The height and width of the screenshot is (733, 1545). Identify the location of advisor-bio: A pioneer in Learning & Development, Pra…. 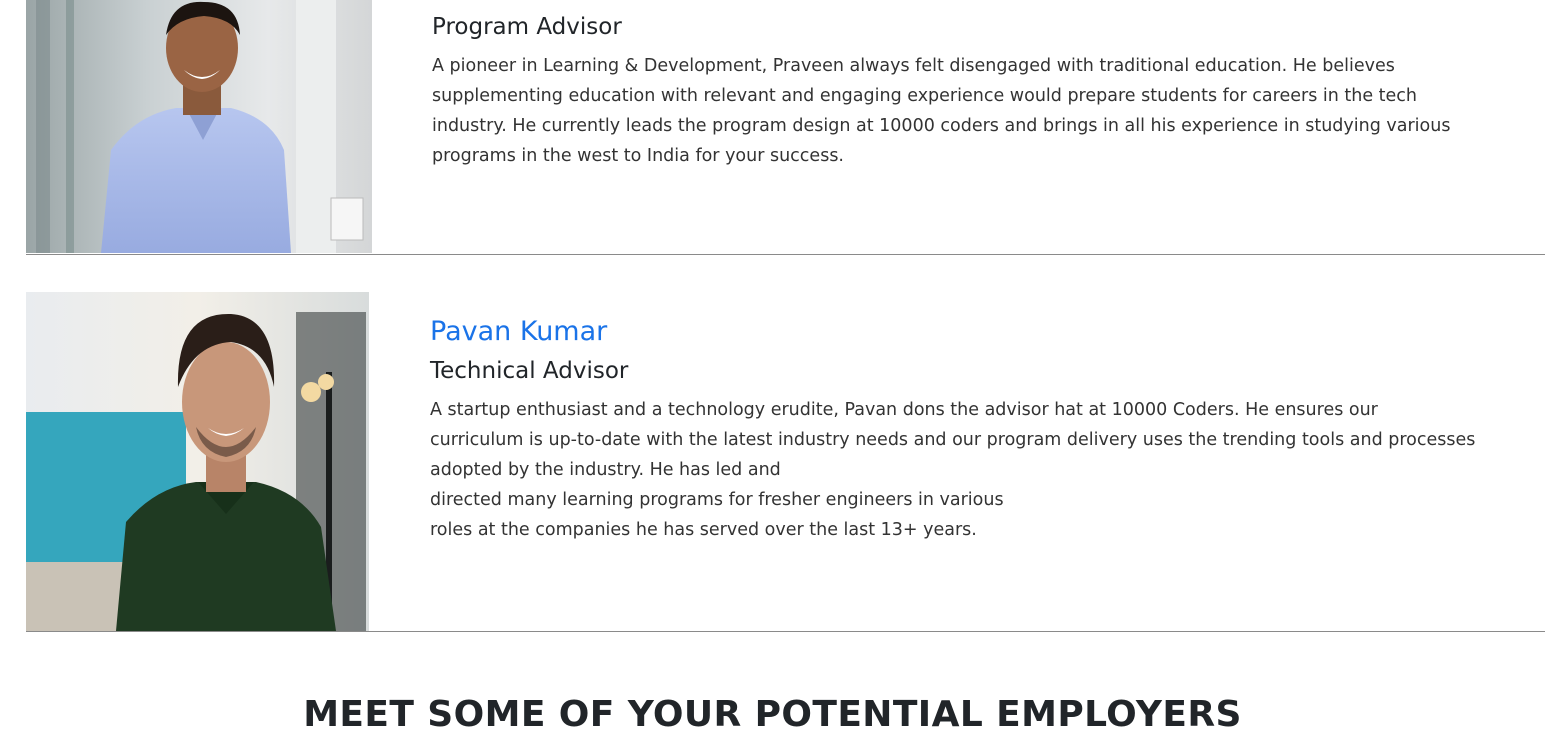
(972, 111).